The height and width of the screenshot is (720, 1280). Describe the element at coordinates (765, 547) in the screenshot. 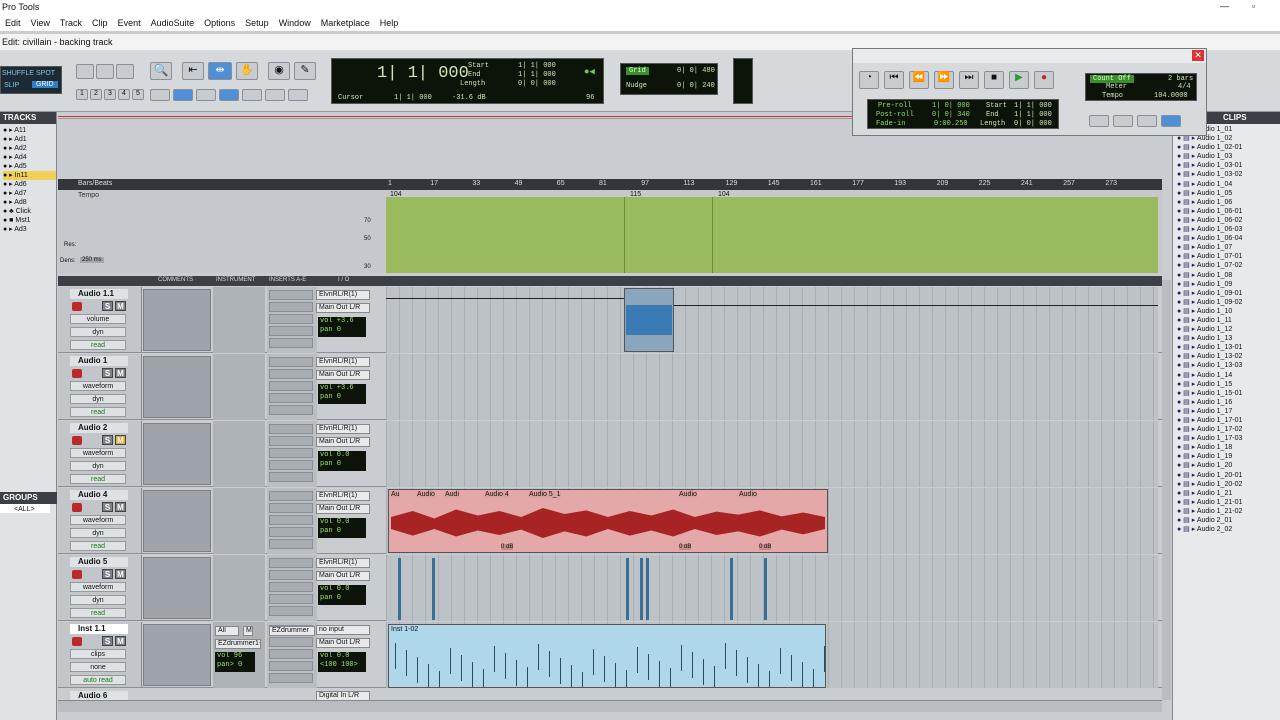

I see `clip-gain-label: 0 dB` at that location.